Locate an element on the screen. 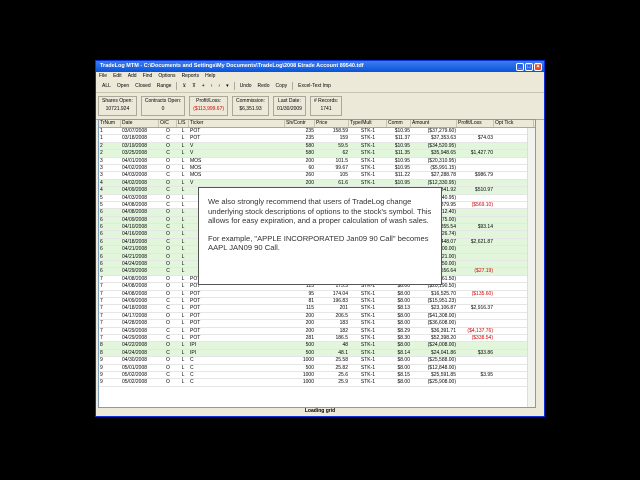  column-header: Date is located at coordinates (140, 123).